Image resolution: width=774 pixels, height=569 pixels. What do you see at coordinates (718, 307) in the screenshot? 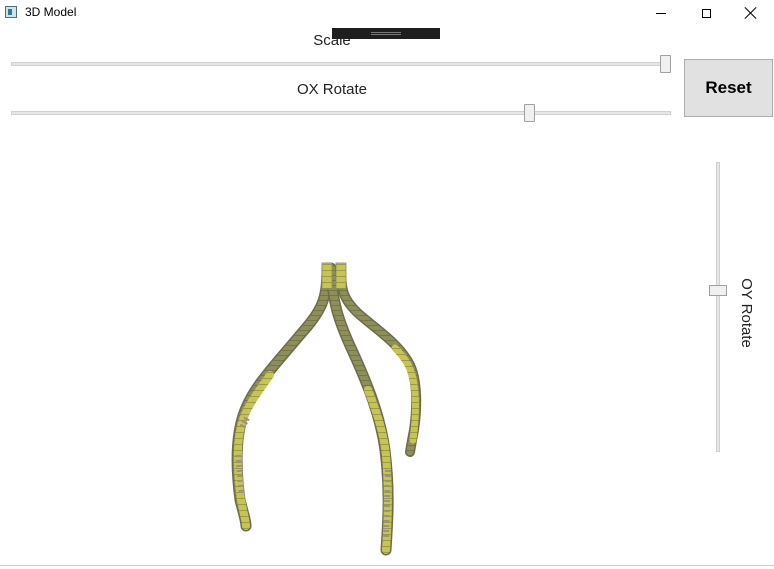
I see `oy-rotate-slider-track` at bounding box center [718, 307].